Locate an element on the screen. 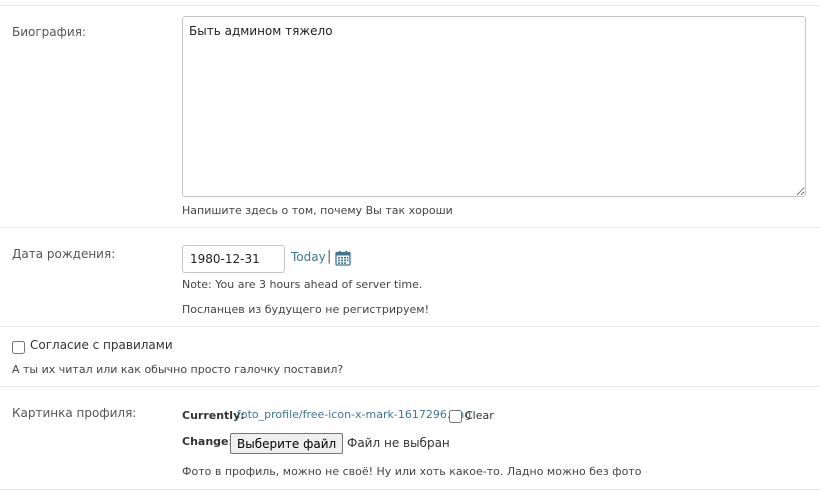 The image size is (820, 491). birth-date-input is located at coordinates (233, 259).